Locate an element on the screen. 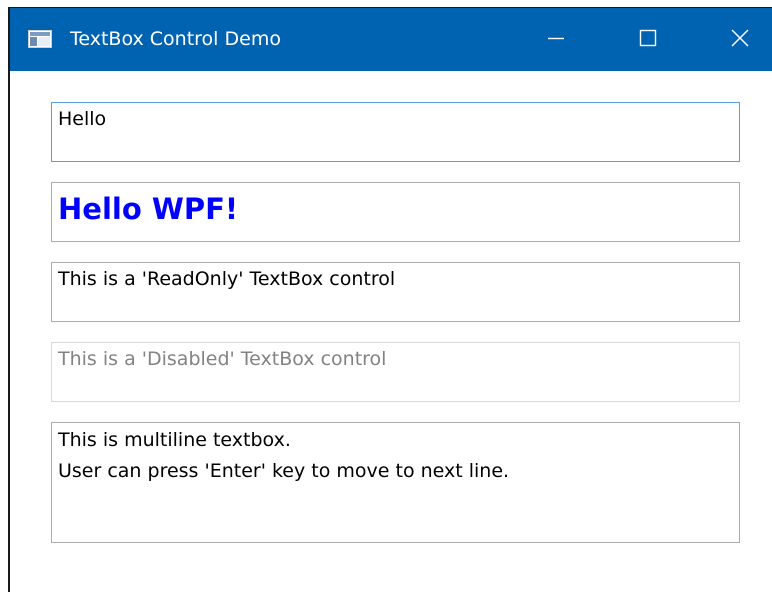  app-window-icon is located at coordinates (40, 39).